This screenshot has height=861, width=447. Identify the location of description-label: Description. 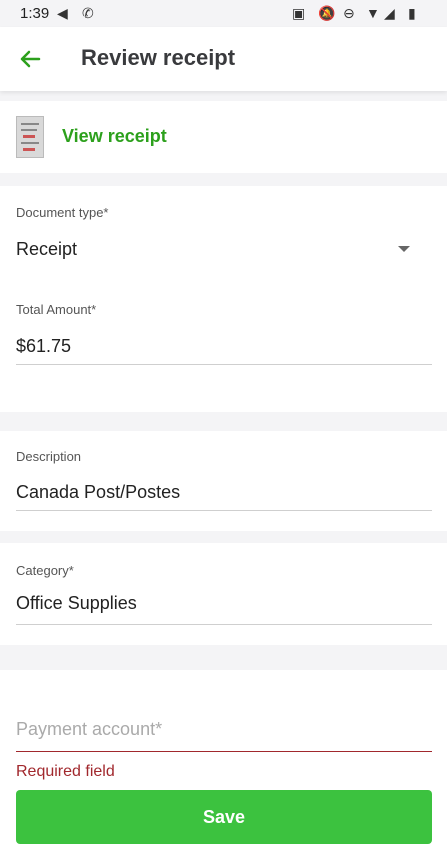
(49, 456).